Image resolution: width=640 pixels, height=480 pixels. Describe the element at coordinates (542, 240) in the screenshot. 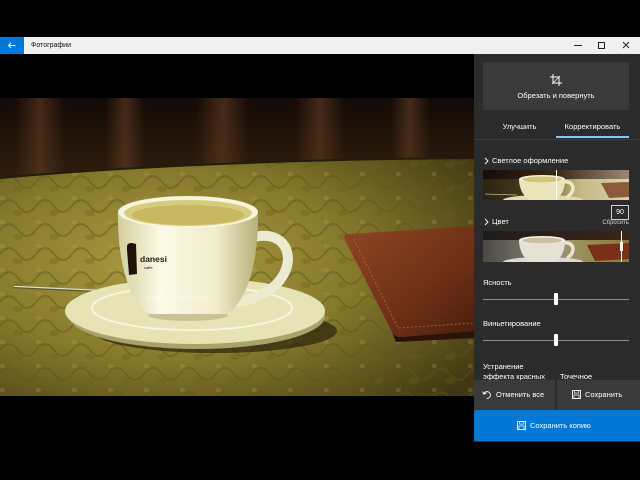

I see `color-strip-coffee` at that location.